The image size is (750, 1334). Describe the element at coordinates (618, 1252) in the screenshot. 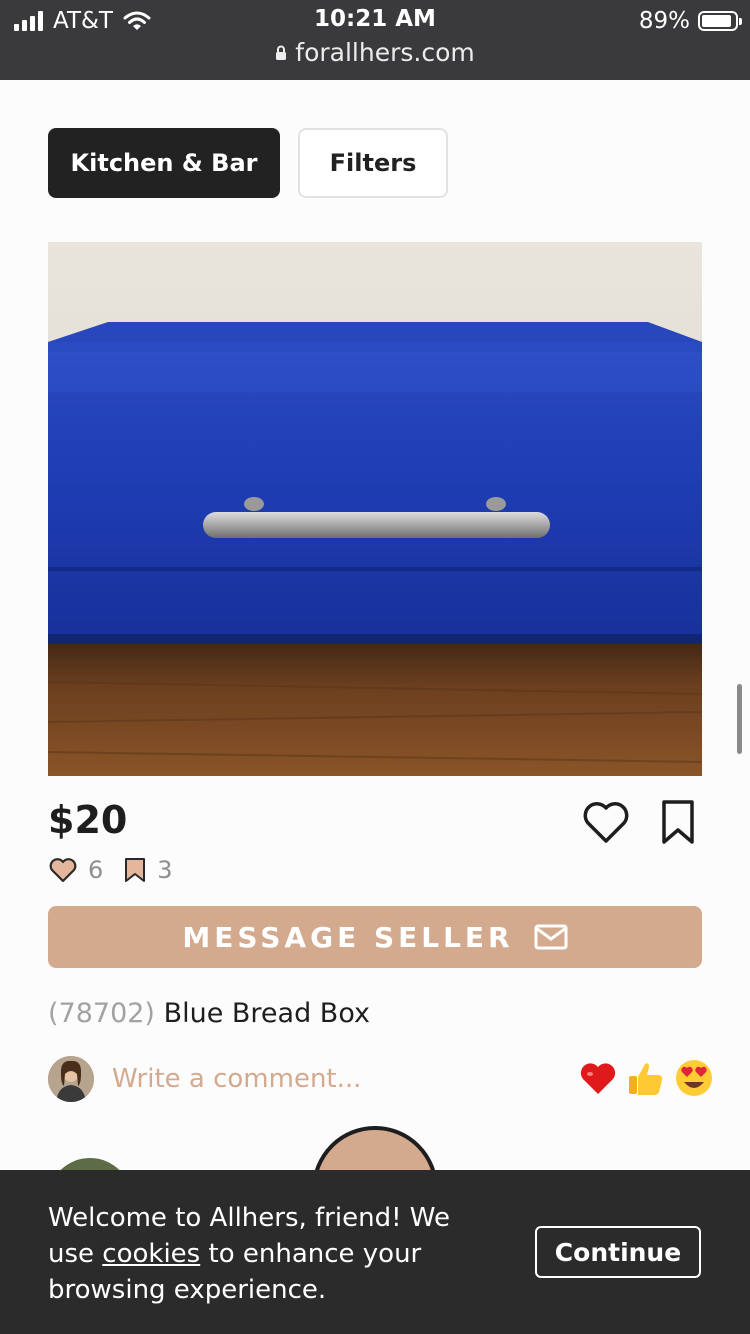

I see `continue-button: Continue` at that location.